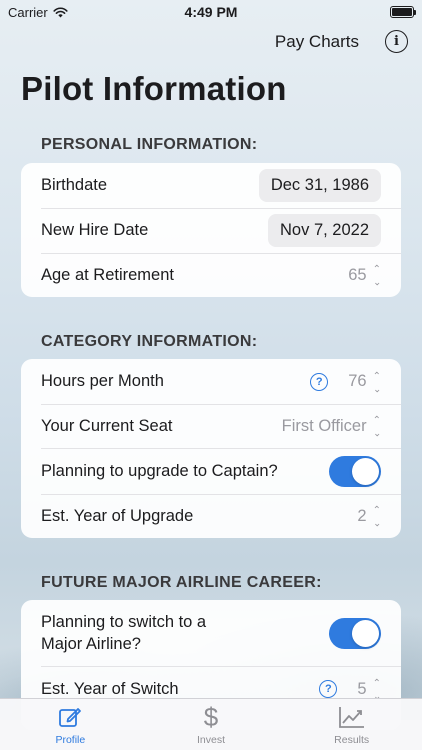 This screenshot has height=750, width=422. I want to click on switch-label-line2: Major Airline?, so click(91, 644).